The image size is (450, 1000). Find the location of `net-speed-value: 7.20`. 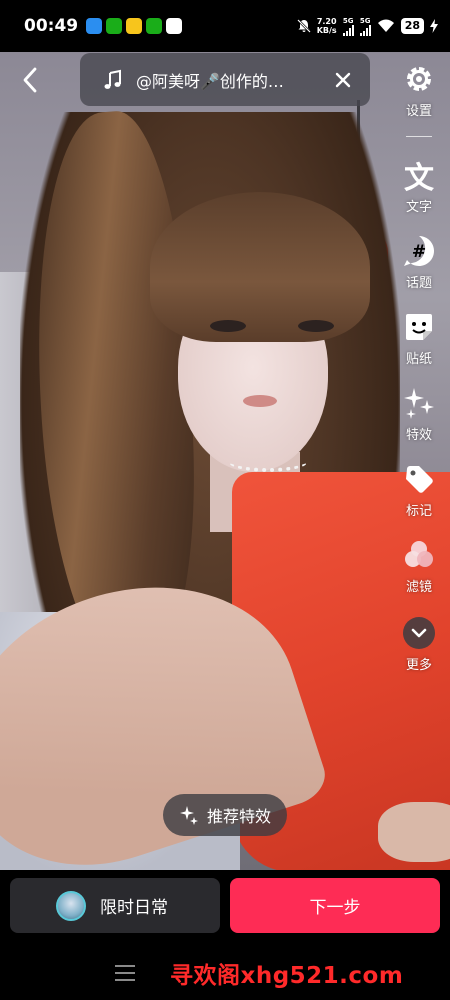

net-speed-value: 7.20 is located at coordinates (326, 21).